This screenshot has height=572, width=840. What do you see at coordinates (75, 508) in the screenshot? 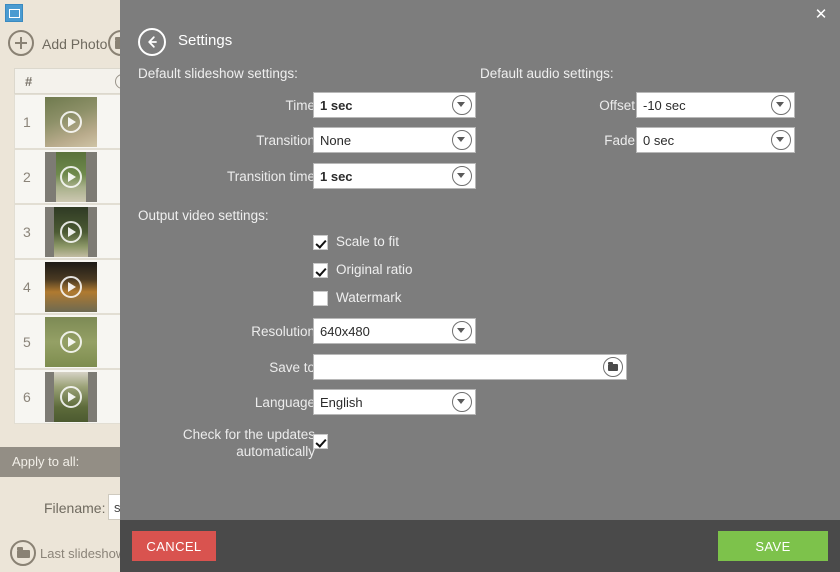
I see `filename-label: Filename:` at bounding box center [75, 508].